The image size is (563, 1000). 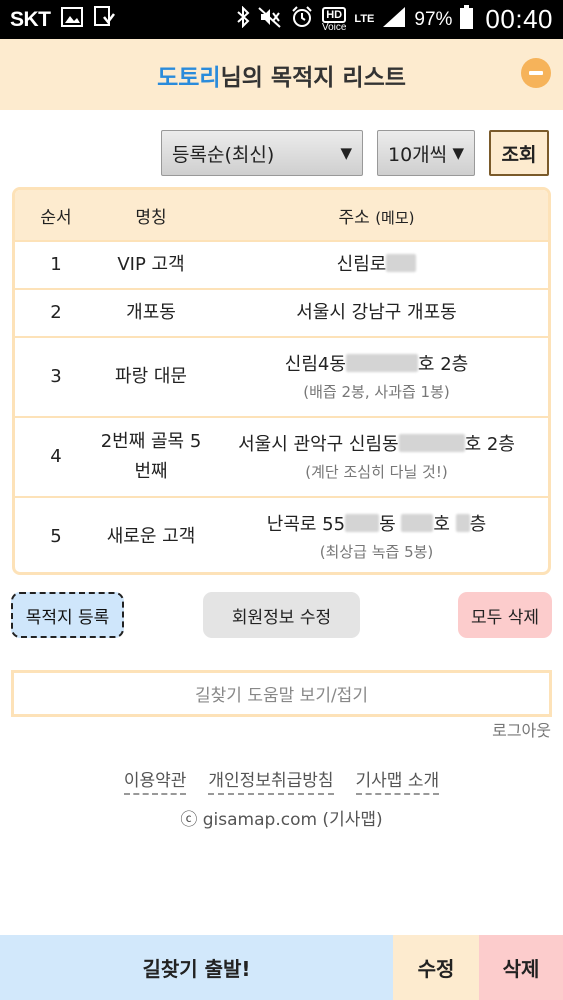 I want to click on row-no: 1, so click(x=56, y=264).